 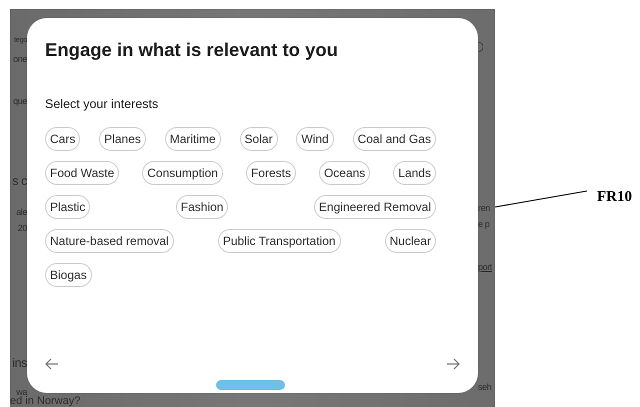 What do you see at coordinates (109, 241) in the screenshot?
I see `interest-chip: Nature-based removal` at bounding box center [109, 241].